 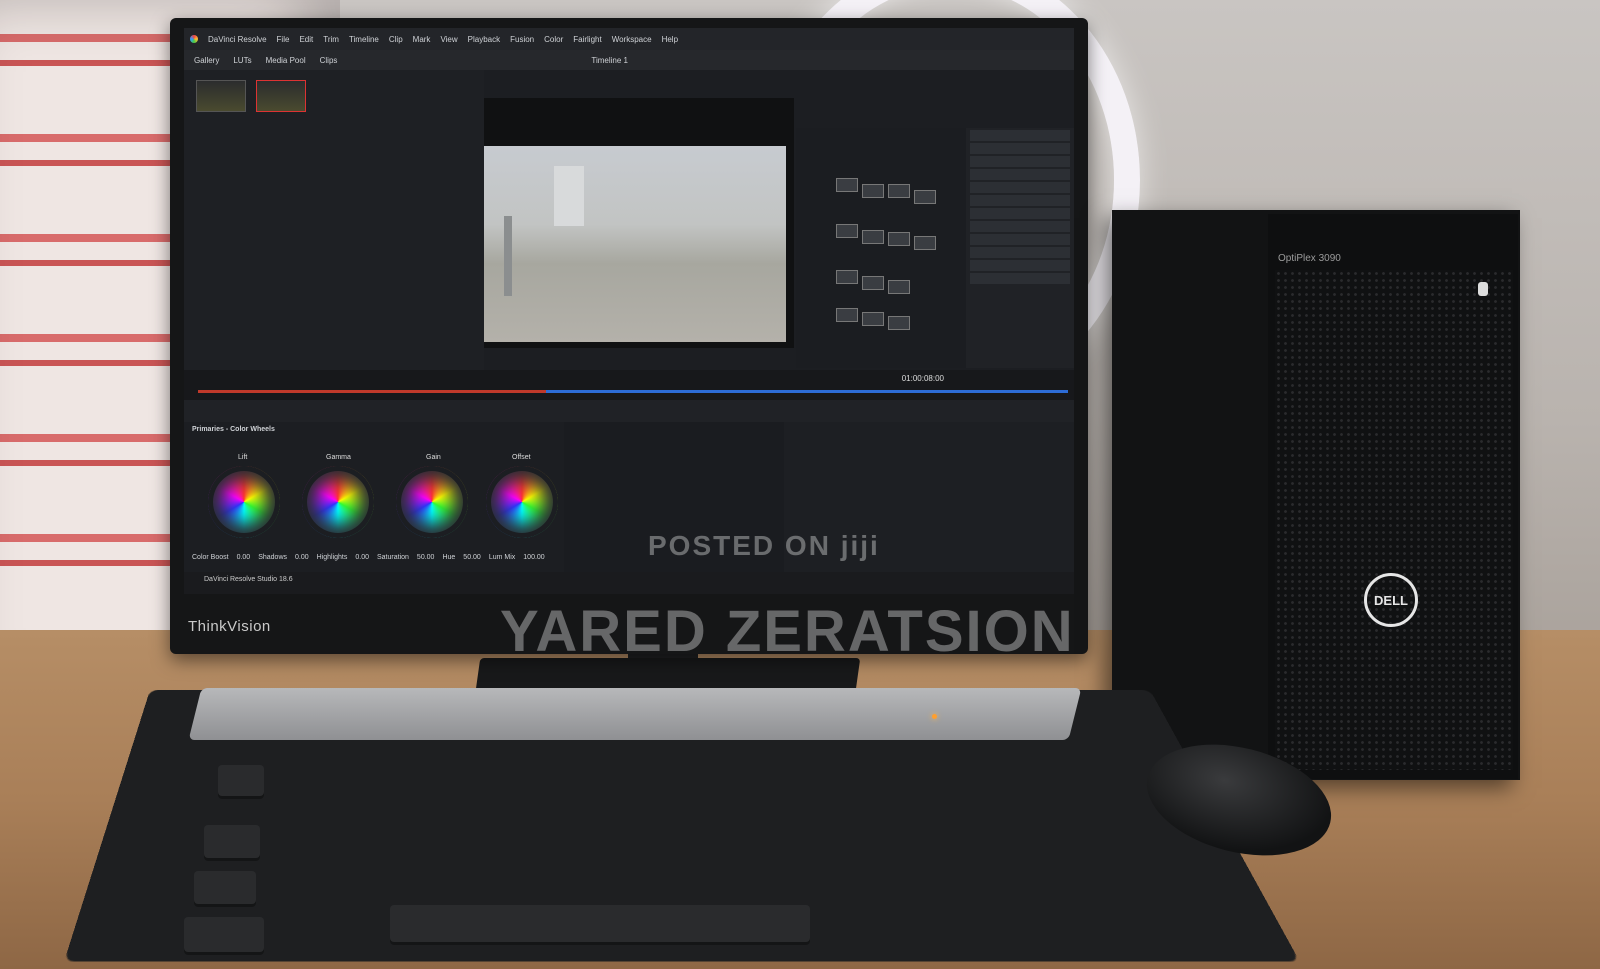 What do you see at coordinates (225, 889) in the screenshot?
I see `key-caps-lock` at bounding box center [225, 889].